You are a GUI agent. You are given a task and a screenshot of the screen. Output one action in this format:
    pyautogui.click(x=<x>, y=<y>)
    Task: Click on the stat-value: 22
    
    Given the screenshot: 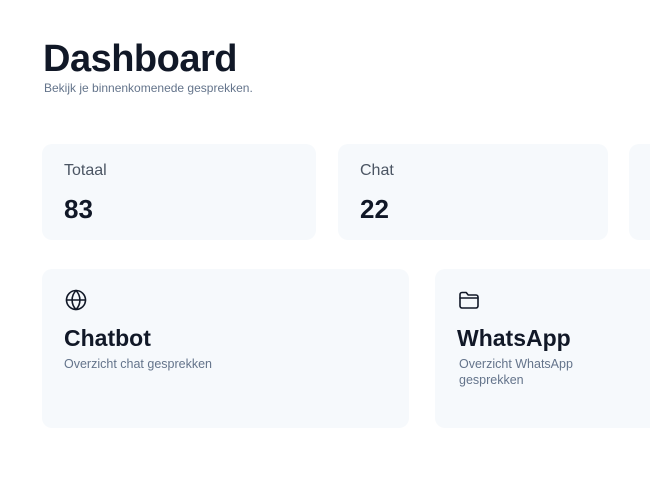 What is the action you would take?
    pyautogui.click(x=374, y=209)
    